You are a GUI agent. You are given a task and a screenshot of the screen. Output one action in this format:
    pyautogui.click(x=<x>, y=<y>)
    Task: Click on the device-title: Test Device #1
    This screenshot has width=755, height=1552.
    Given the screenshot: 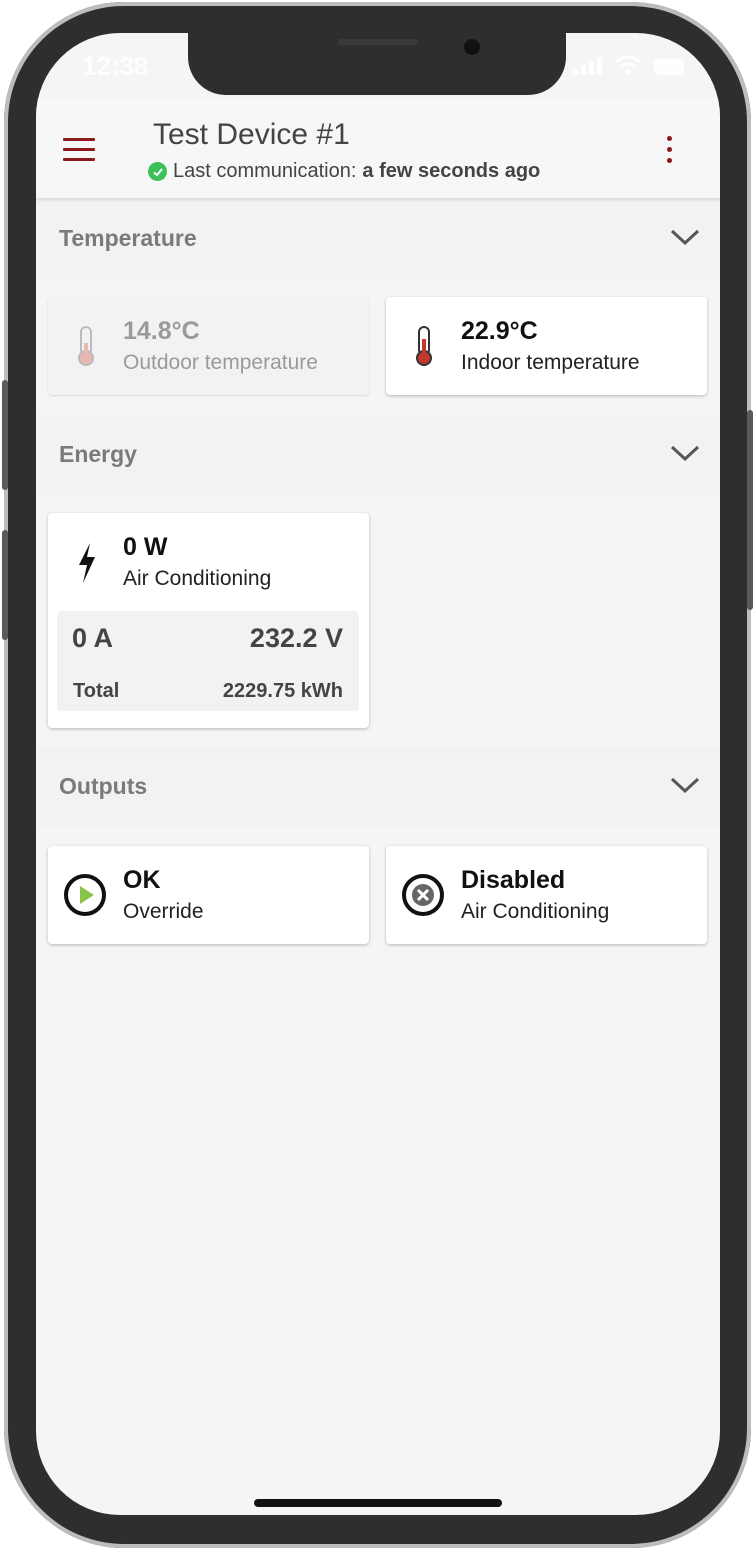 What is the action you would take?
    pyautogui.click(x=251, y=134)
    